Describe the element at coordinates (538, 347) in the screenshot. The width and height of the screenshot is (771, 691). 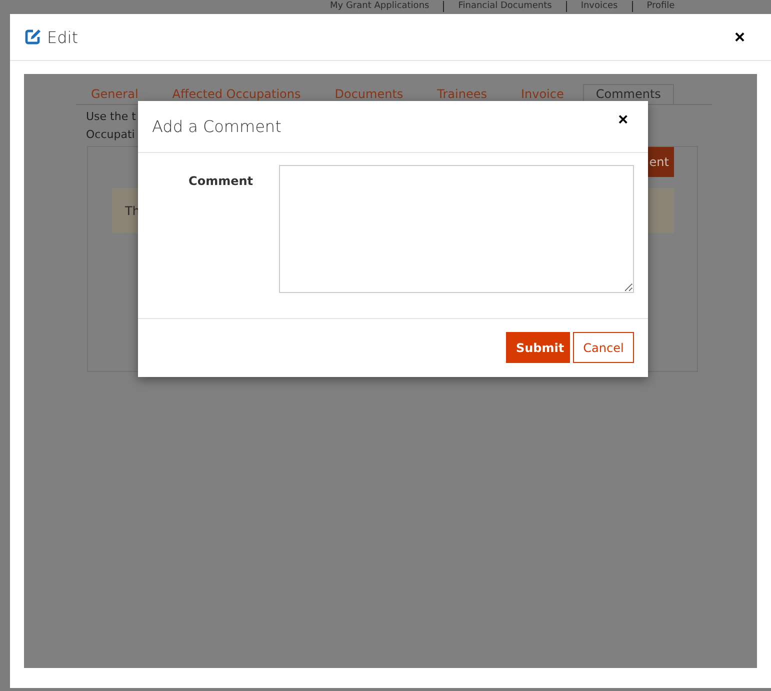
I see `submit-button: Submit` at that location.